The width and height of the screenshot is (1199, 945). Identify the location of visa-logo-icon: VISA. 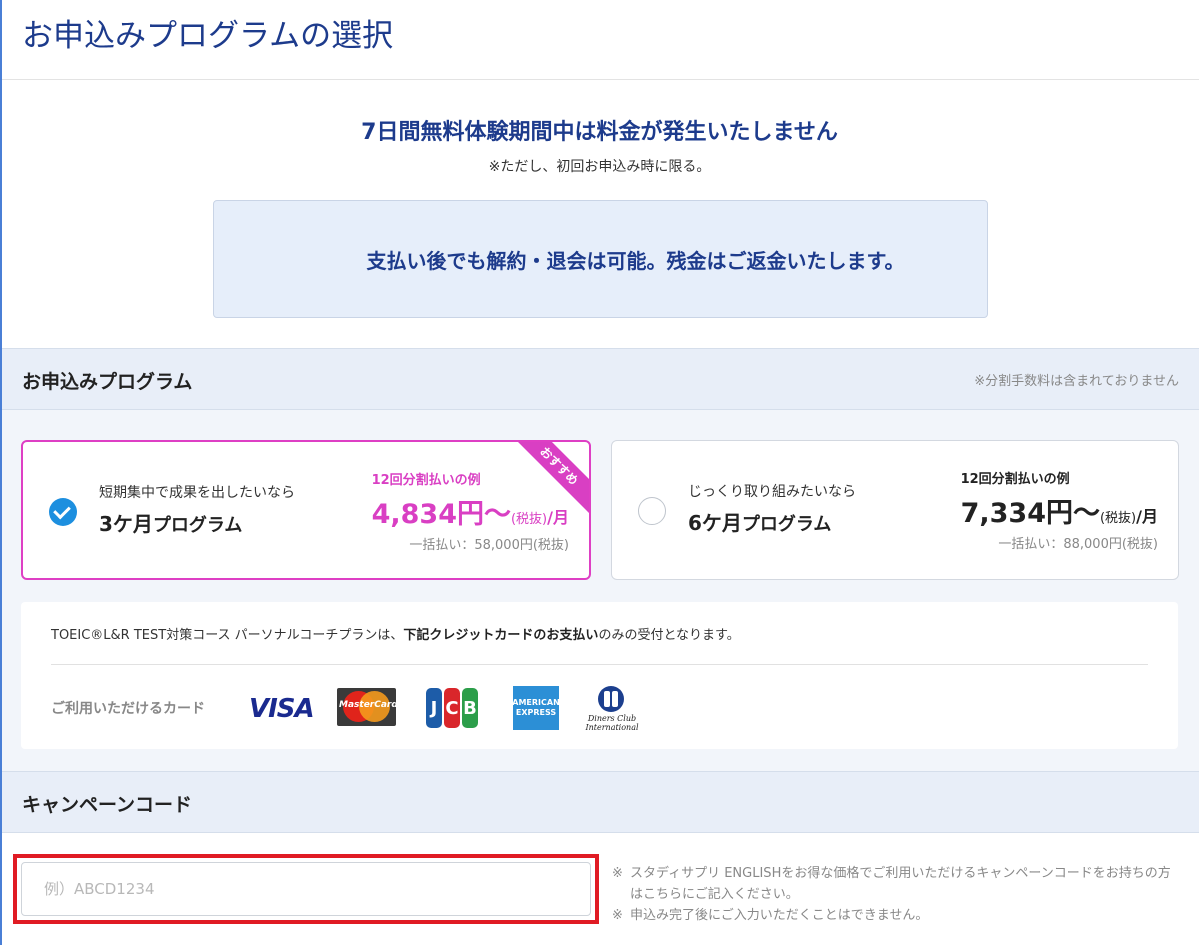
(282, 709).